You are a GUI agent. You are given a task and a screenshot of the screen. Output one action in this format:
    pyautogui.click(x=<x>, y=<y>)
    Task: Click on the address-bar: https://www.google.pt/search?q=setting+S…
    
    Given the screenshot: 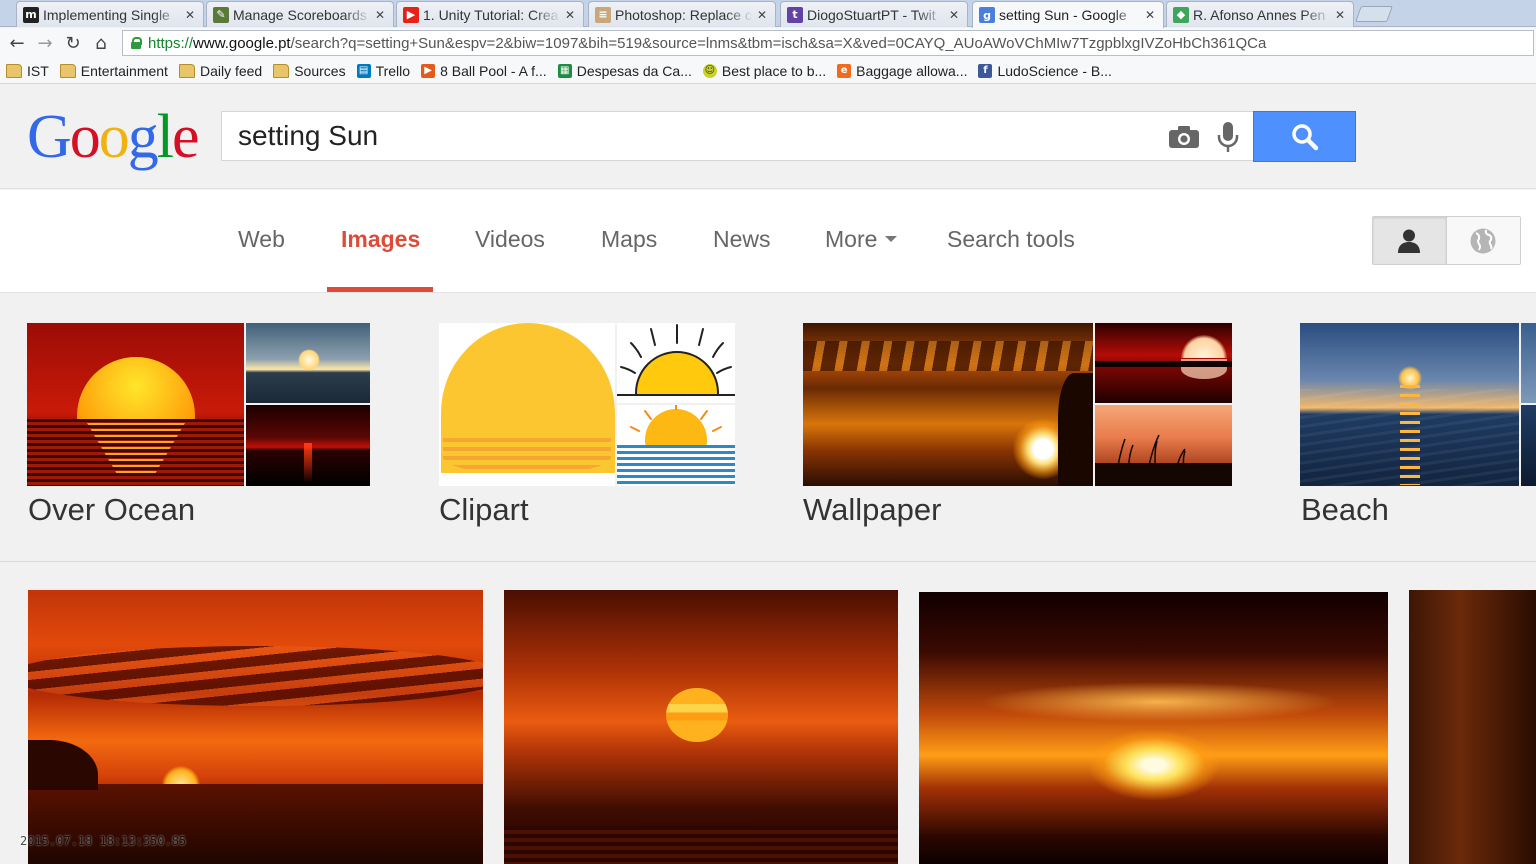 What is the action you would take?
    pyautogui.click(x=828, y=43)
    